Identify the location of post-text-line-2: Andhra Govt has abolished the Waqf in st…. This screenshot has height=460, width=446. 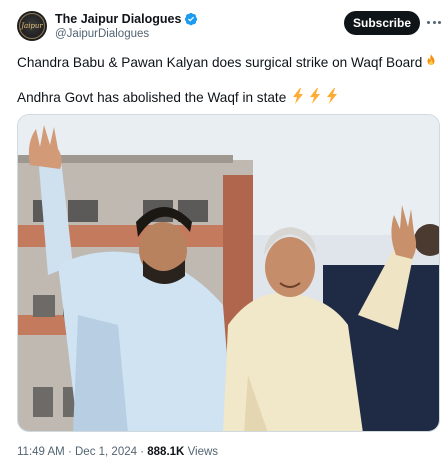
(178, 96).